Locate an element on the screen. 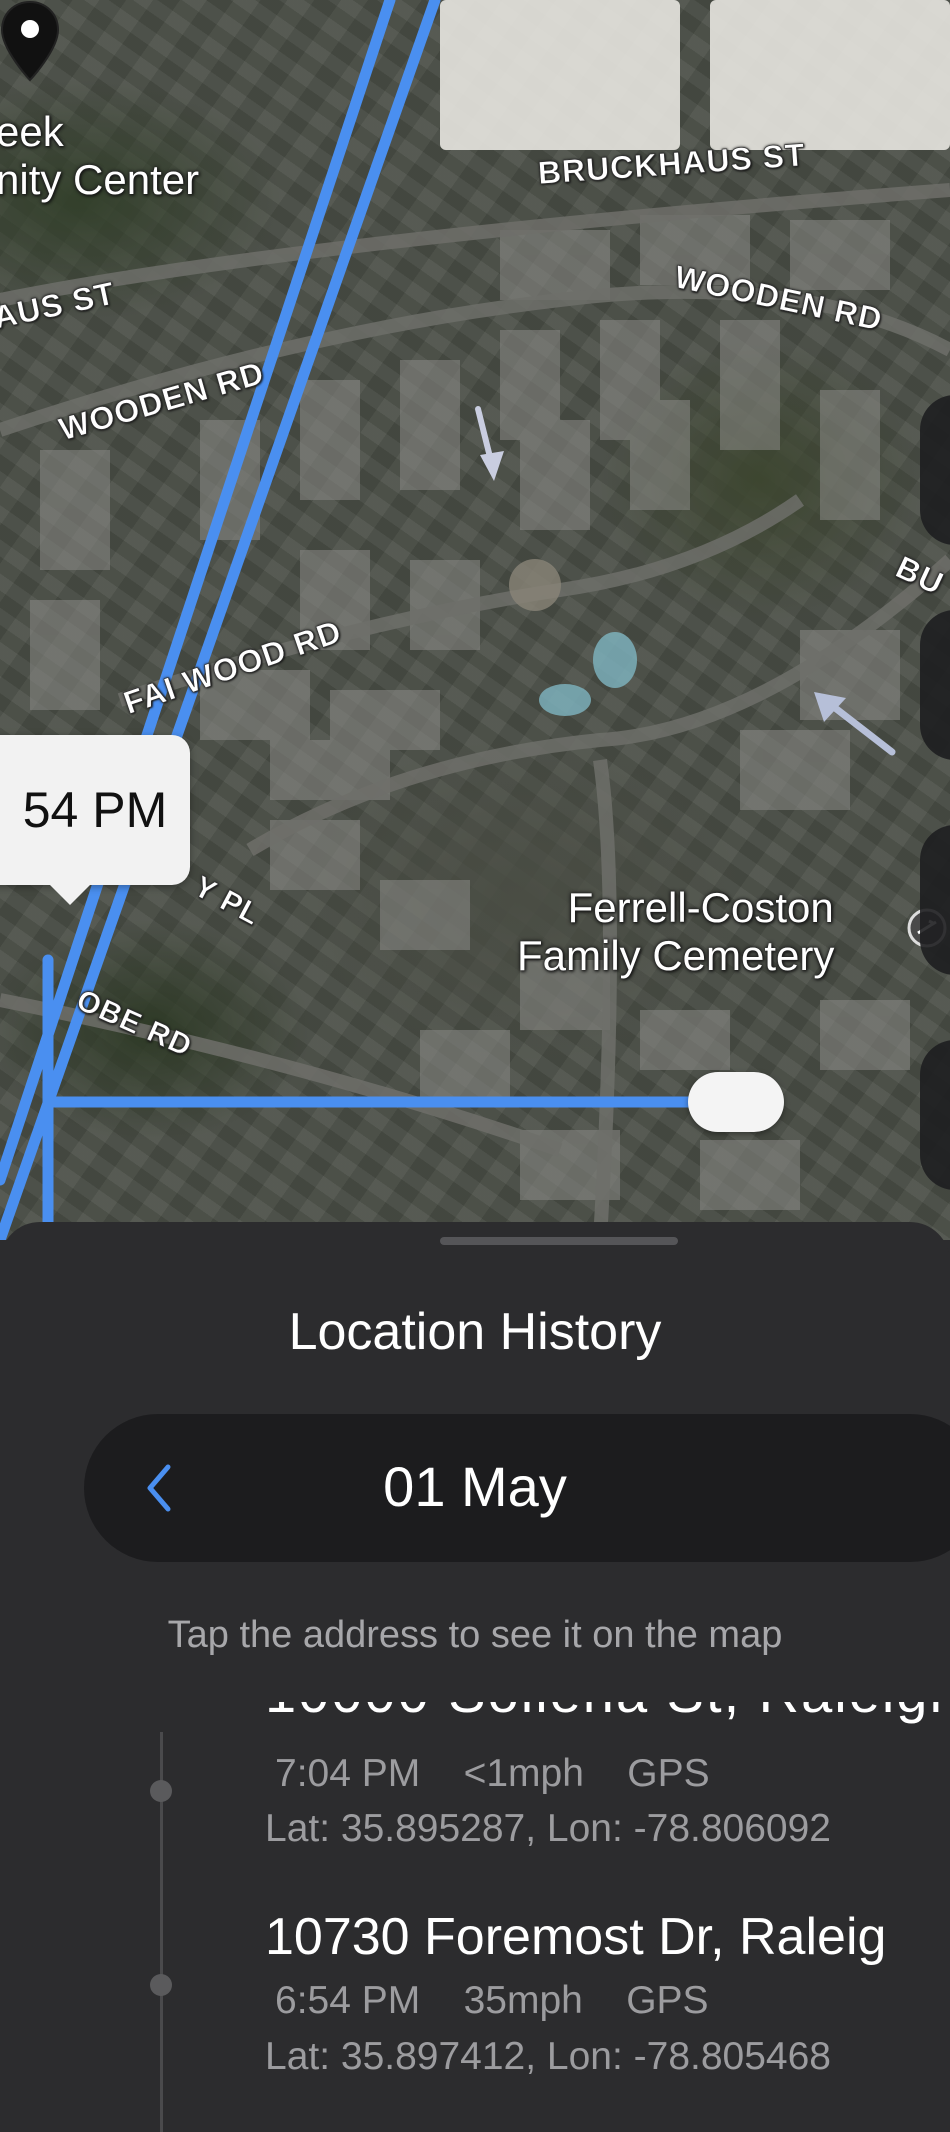  entry-speed: <1mph is located at coordinates (523, 1773).